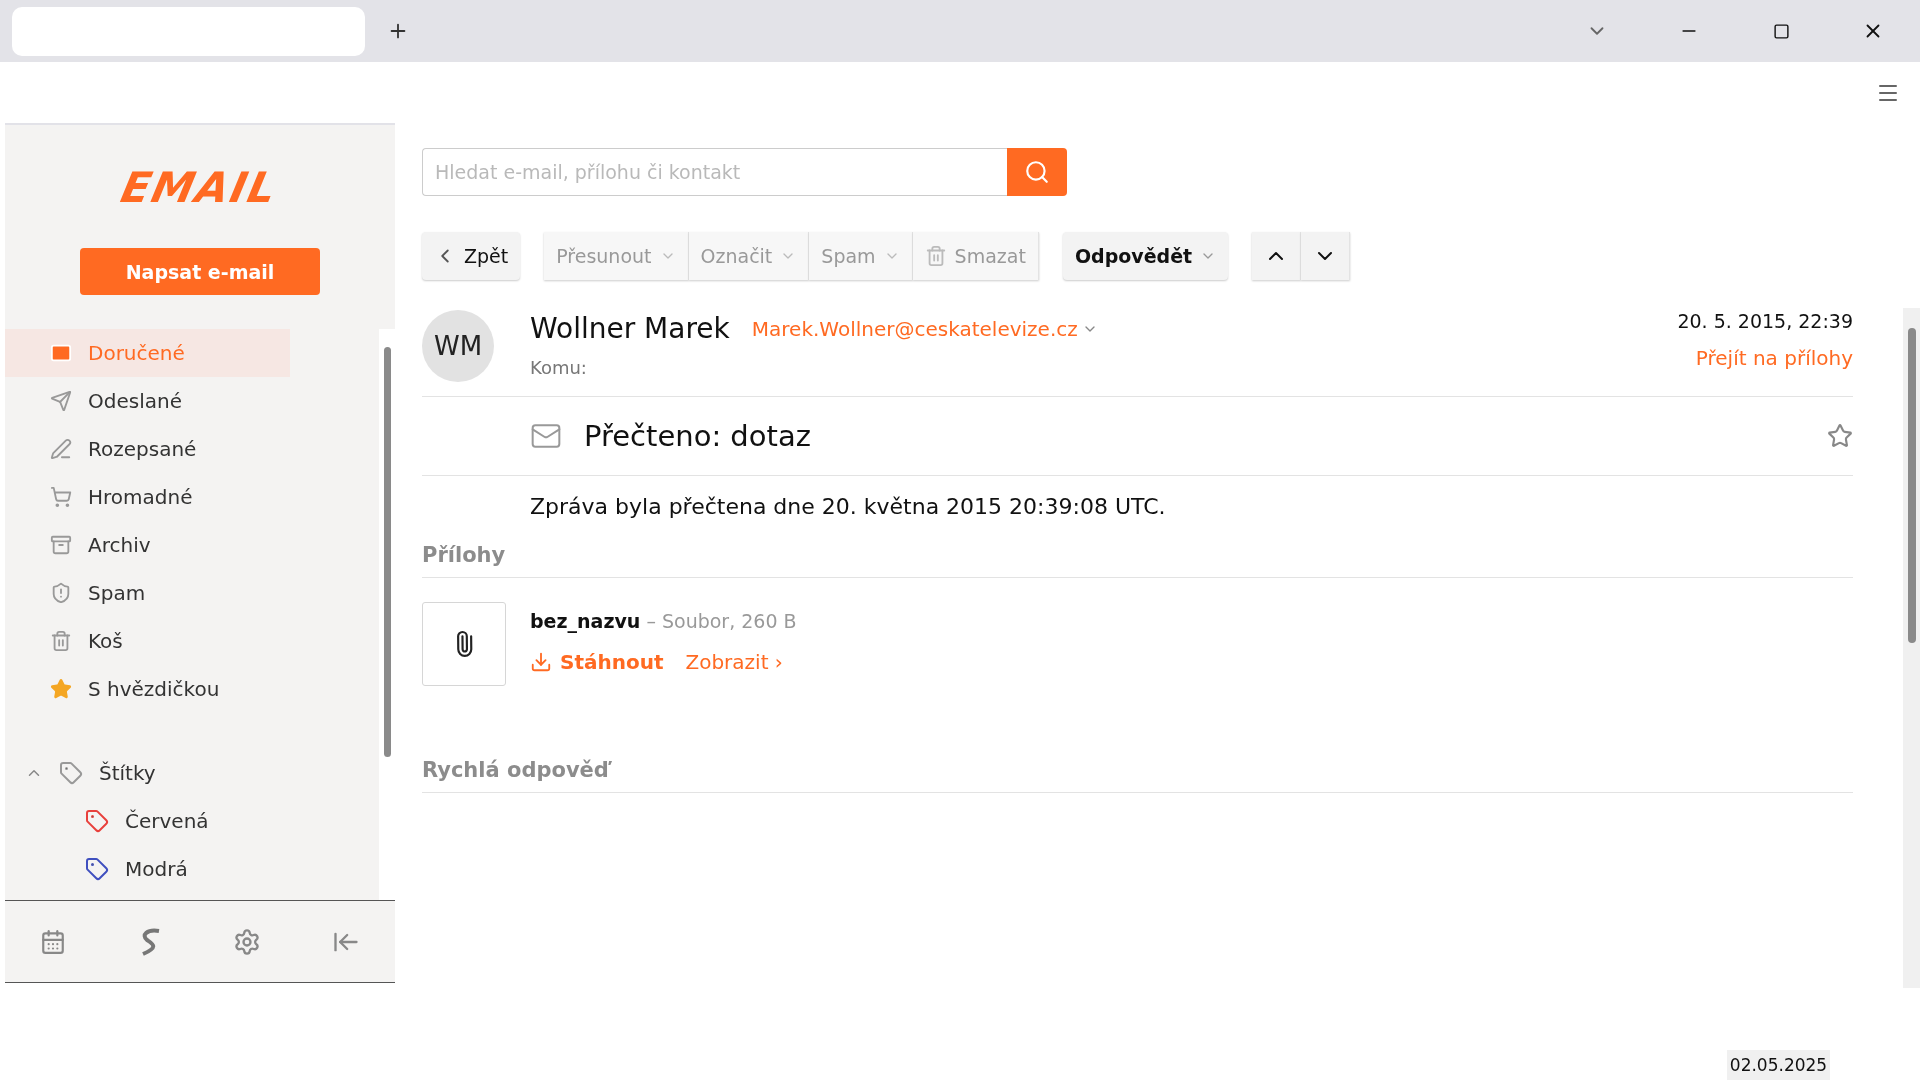 The height and width of the screenshot is (1087, 1920). What do you see at coordinates (458, 346) in the screenshot?
I see `avatar: WM` at bounding box center [458, 346].